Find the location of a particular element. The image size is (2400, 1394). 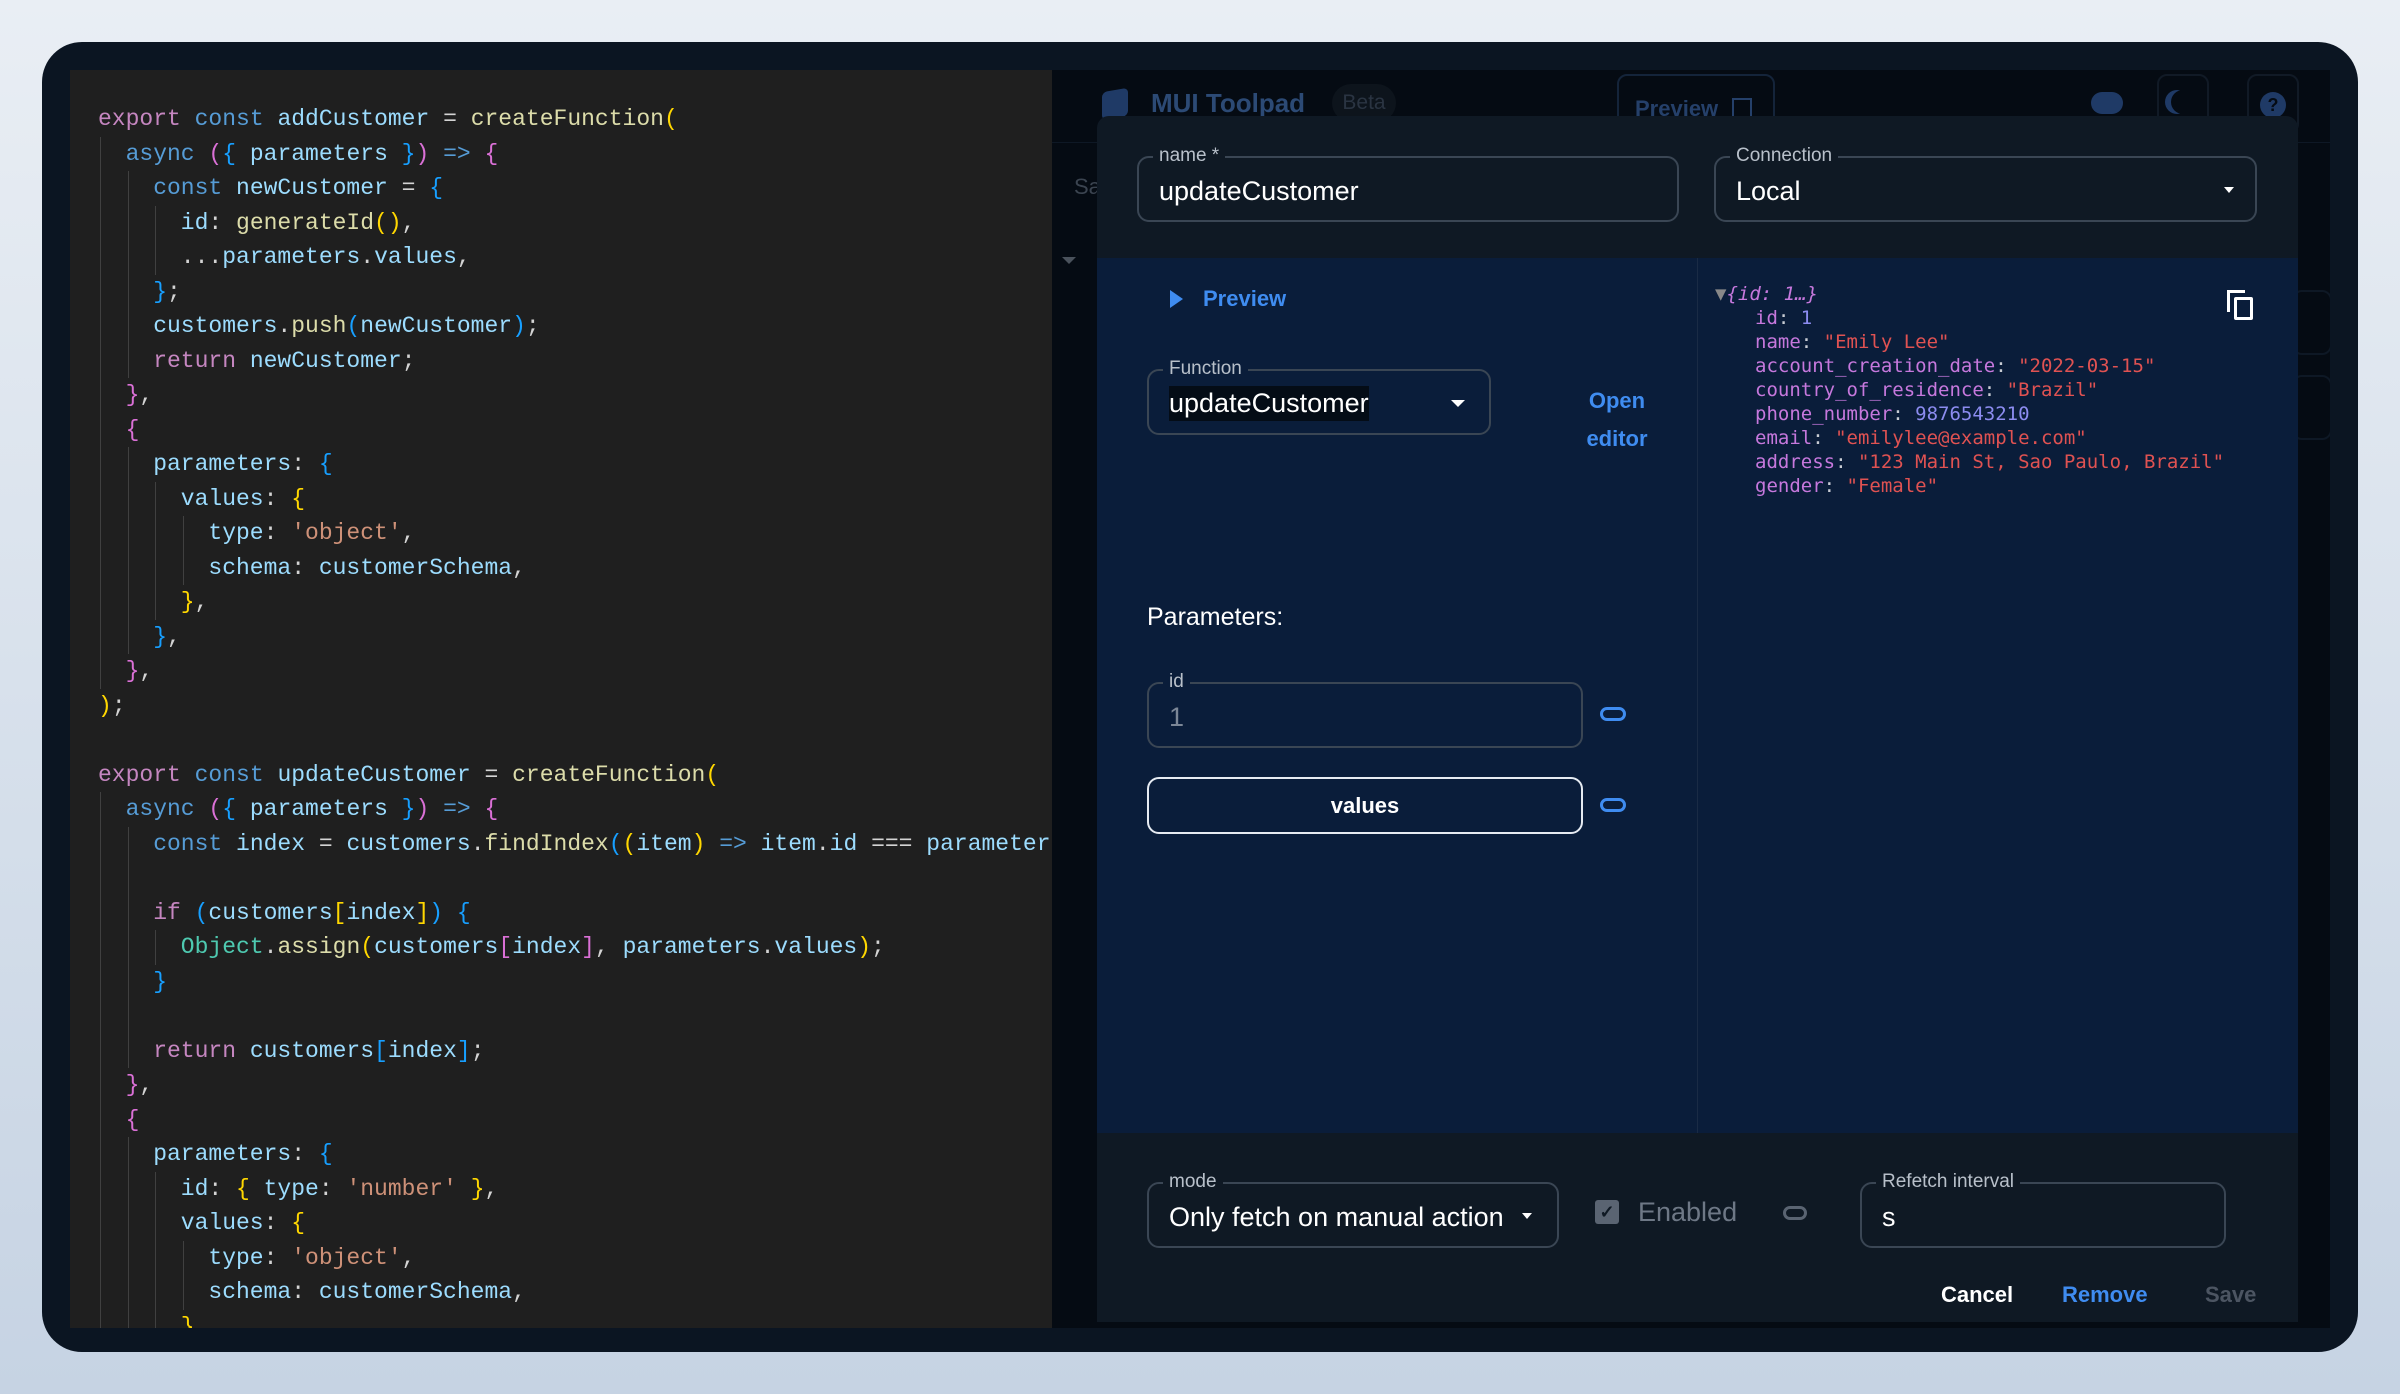

preview-toggle: Preview is located at coordinates (1228, 299).